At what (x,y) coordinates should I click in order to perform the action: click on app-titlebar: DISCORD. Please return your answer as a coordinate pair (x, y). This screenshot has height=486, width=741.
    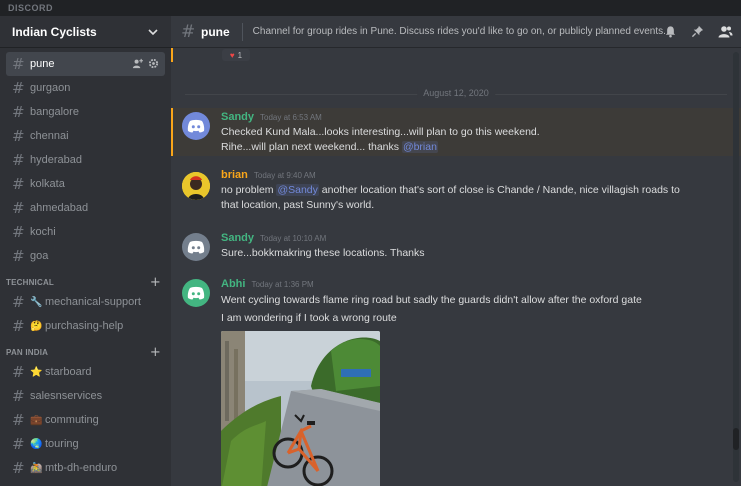
    Looking at the image, I should click on (370, 8).